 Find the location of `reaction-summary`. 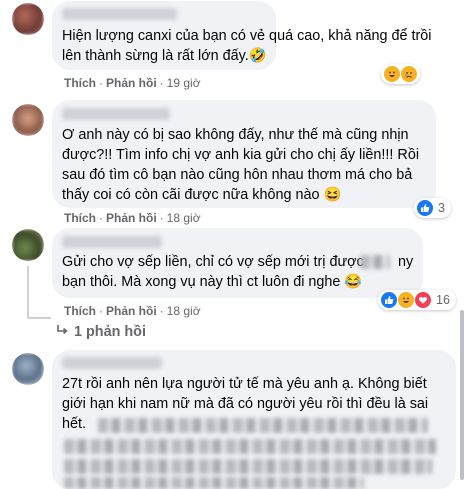

reaction-summary is located at coordinates (400, 74).